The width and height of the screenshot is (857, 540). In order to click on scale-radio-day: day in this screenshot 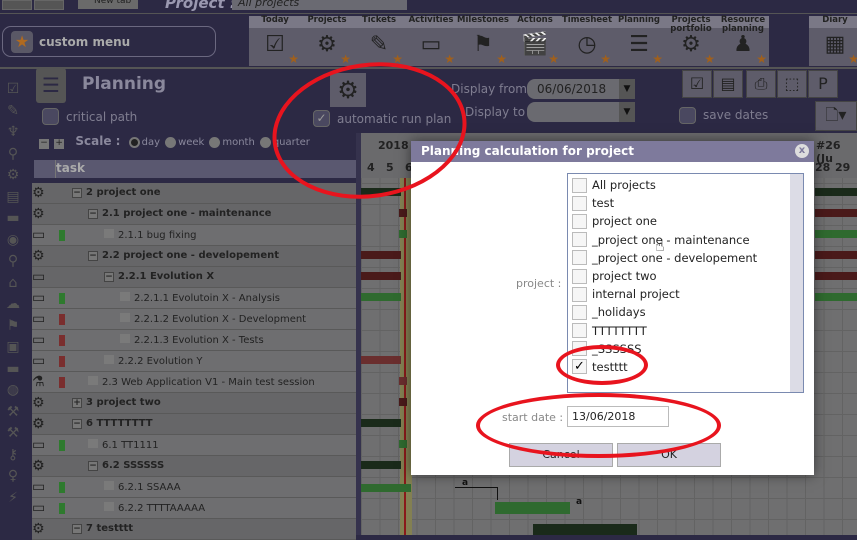, I will do `click(144, 142)`.